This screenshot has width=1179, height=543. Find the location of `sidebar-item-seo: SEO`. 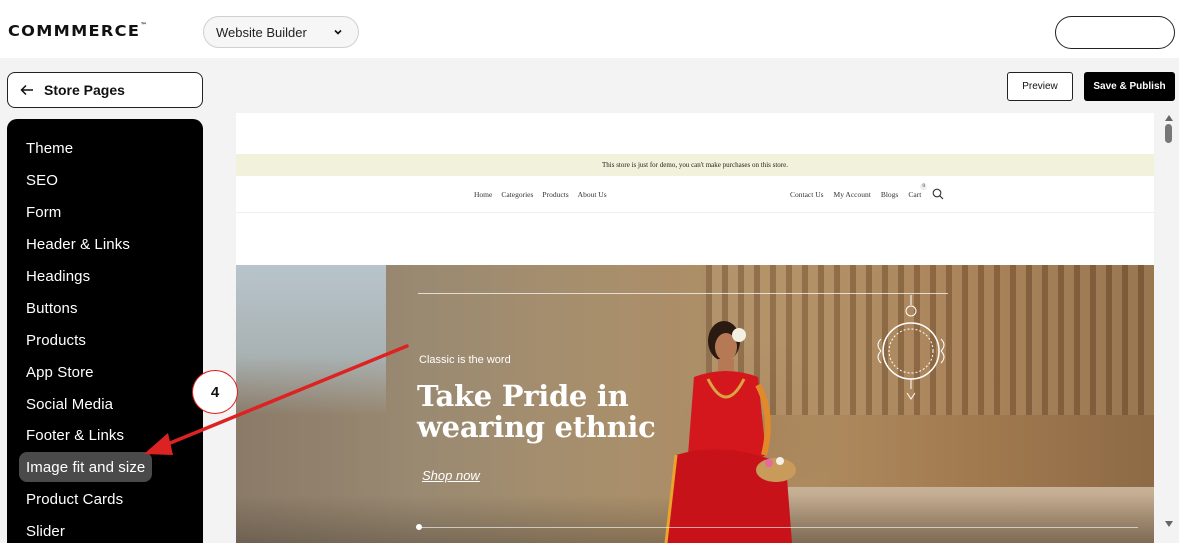

sidebar-item-seo: SEO is located at coordinates (42, 180).